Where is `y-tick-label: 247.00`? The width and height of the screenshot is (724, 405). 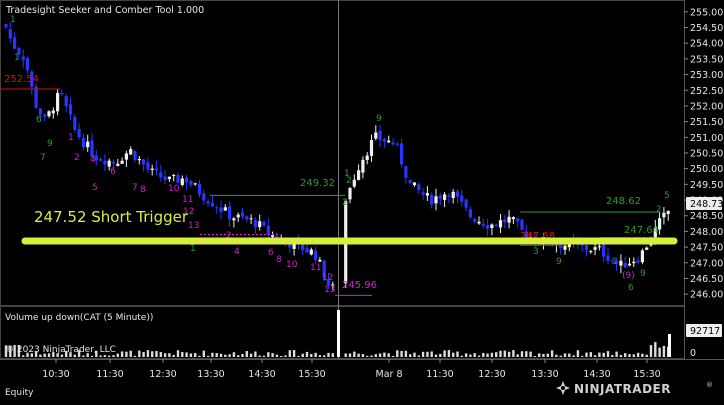 y-tick-label: 247.00 is located at coordinates (706, 263).